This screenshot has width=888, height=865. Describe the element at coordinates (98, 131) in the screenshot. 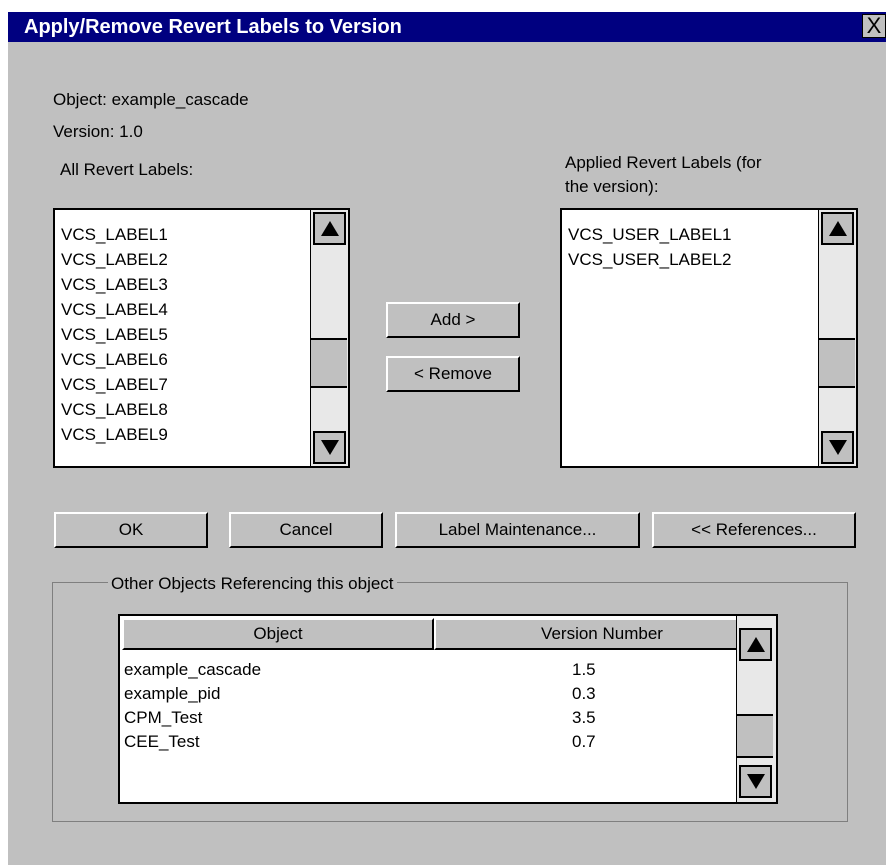

I see `version-label: Version: 1.0` at that location.